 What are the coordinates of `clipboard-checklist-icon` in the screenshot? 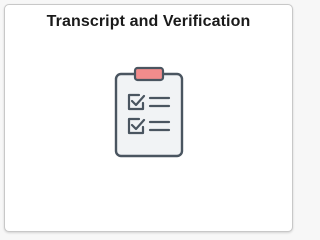 It's located at (149, 113).